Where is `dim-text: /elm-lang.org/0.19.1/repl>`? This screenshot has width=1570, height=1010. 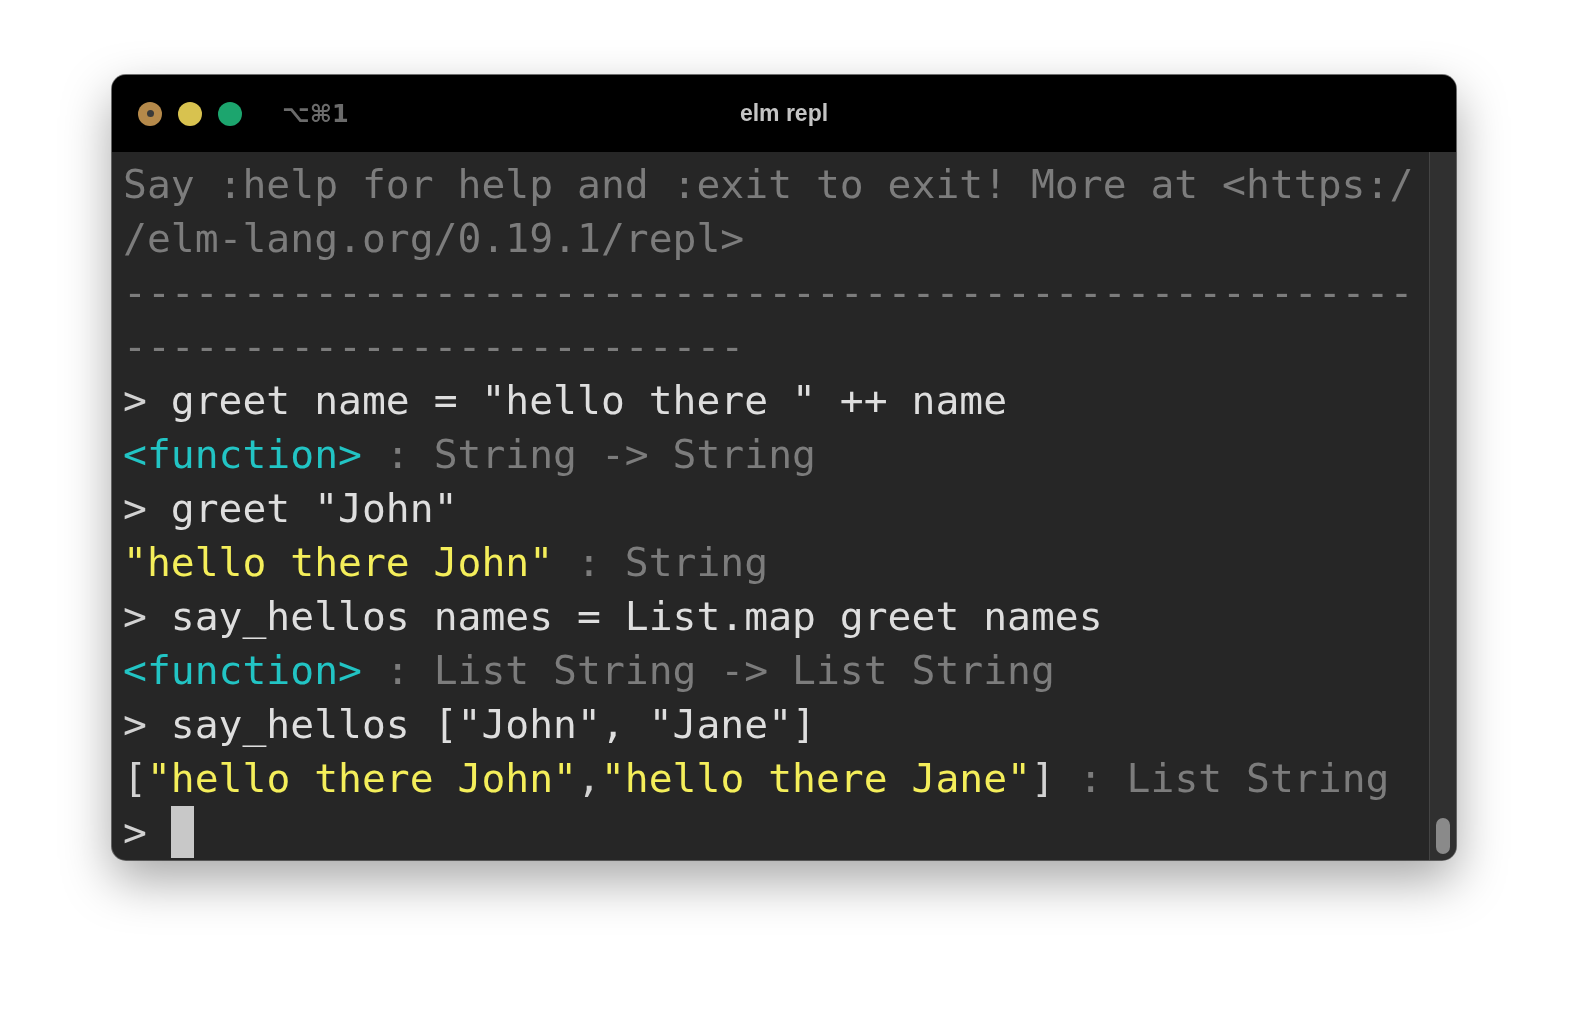 dim-text: /elm-lang.org/0.19.1/repl> is located at coordinates (434, 238).